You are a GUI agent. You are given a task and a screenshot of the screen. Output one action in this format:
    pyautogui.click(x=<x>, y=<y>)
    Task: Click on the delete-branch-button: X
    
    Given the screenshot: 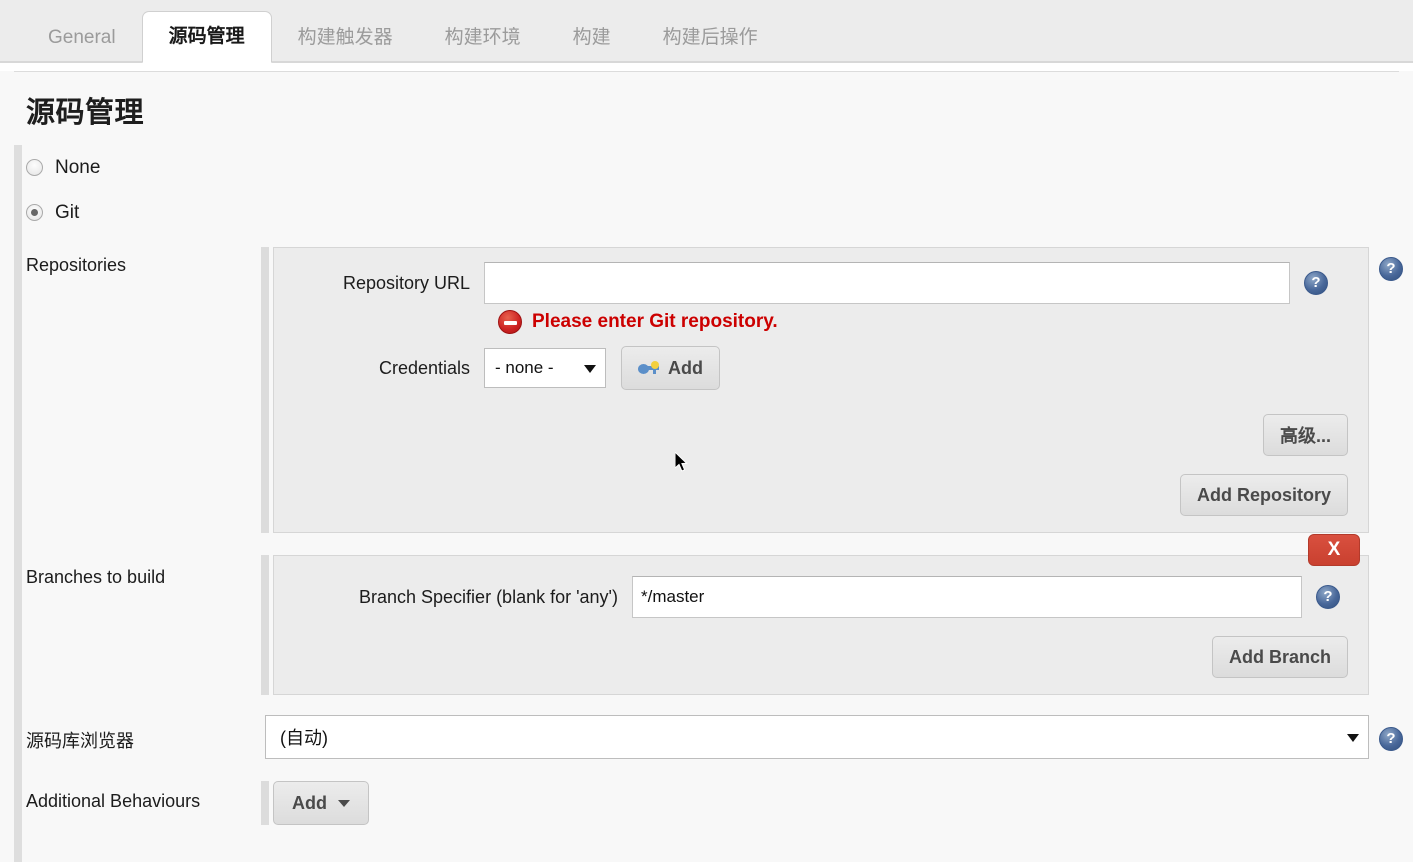 What is the action you would take?
    pyautogui.click(x=1334, y=550)
    